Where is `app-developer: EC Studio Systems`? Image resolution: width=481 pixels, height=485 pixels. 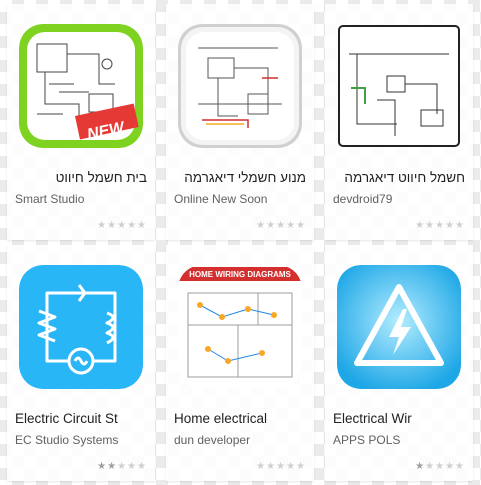
app-developer: EC Studio Systems is located at coordinates (67, 440).